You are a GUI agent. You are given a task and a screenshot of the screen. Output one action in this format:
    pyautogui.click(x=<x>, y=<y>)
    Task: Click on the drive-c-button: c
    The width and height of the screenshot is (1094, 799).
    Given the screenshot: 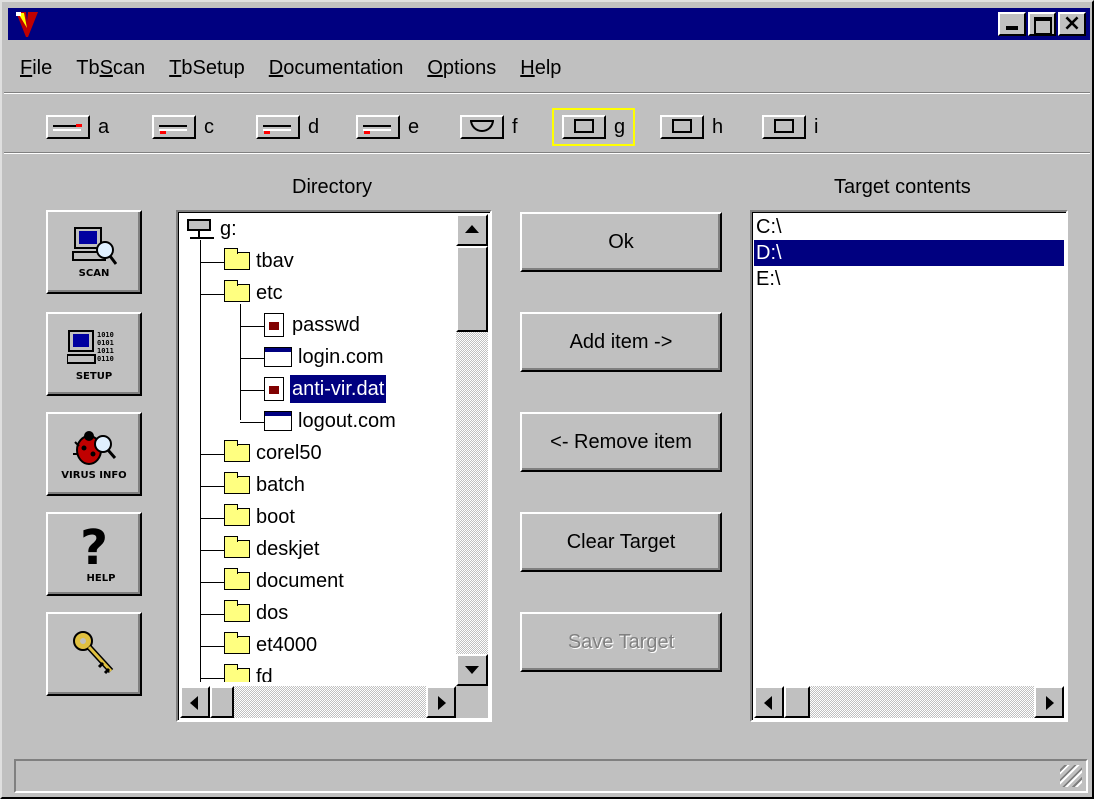 What is the action you would take?
    pyautogui.click(x=183, y=127)
    